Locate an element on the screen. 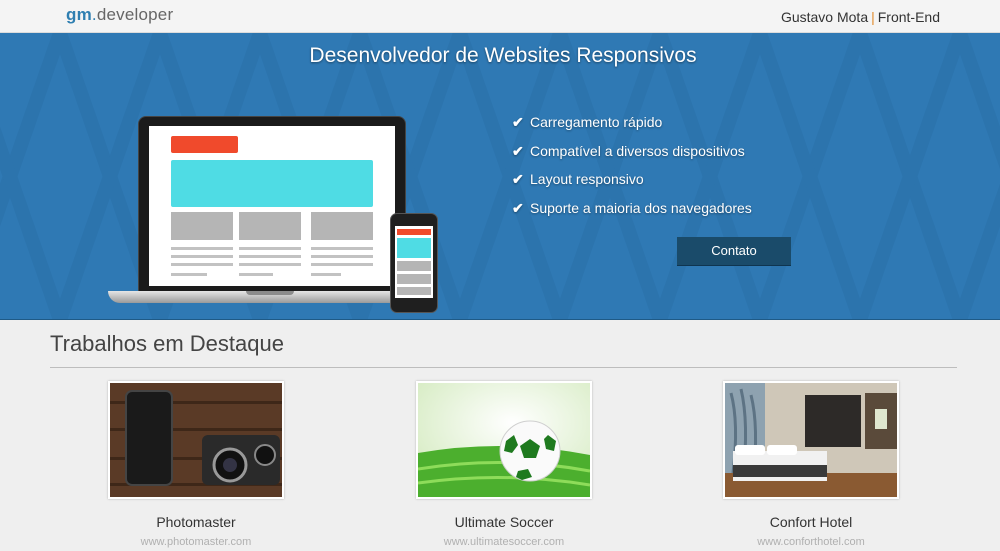 This screenshot has height=551, width=1000. laptop-notch is located at coordinates (270, 293).